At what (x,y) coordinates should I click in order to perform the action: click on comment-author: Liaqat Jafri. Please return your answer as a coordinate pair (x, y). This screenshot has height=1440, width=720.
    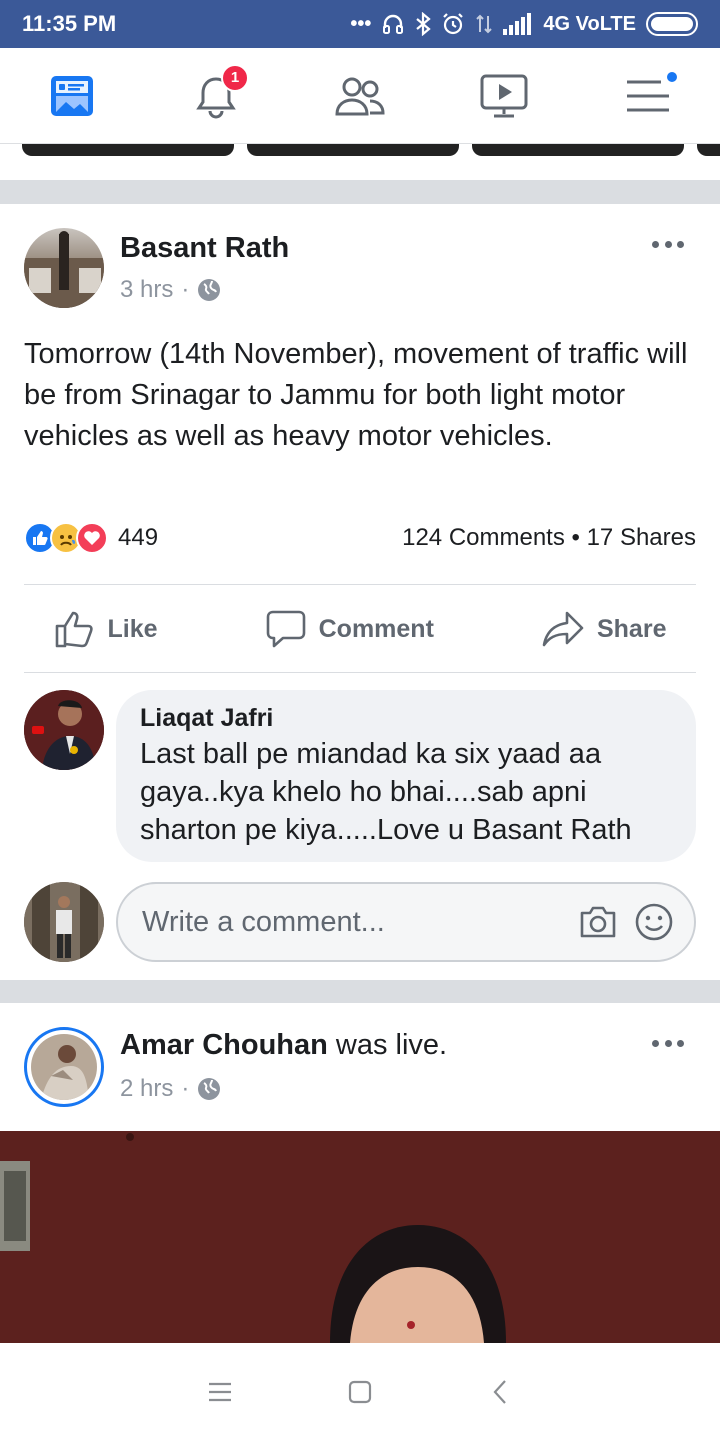
    Looking at the image, I should click on (406, 718).